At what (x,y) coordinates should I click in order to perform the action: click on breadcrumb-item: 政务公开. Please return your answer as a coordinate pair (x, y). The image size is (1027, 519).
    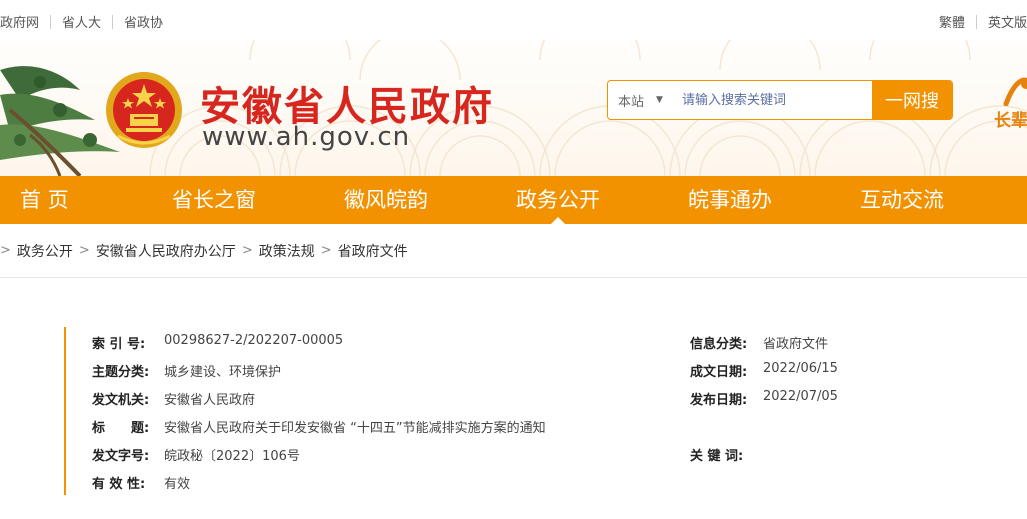
    Looking at the image, I should click on (45, 251).